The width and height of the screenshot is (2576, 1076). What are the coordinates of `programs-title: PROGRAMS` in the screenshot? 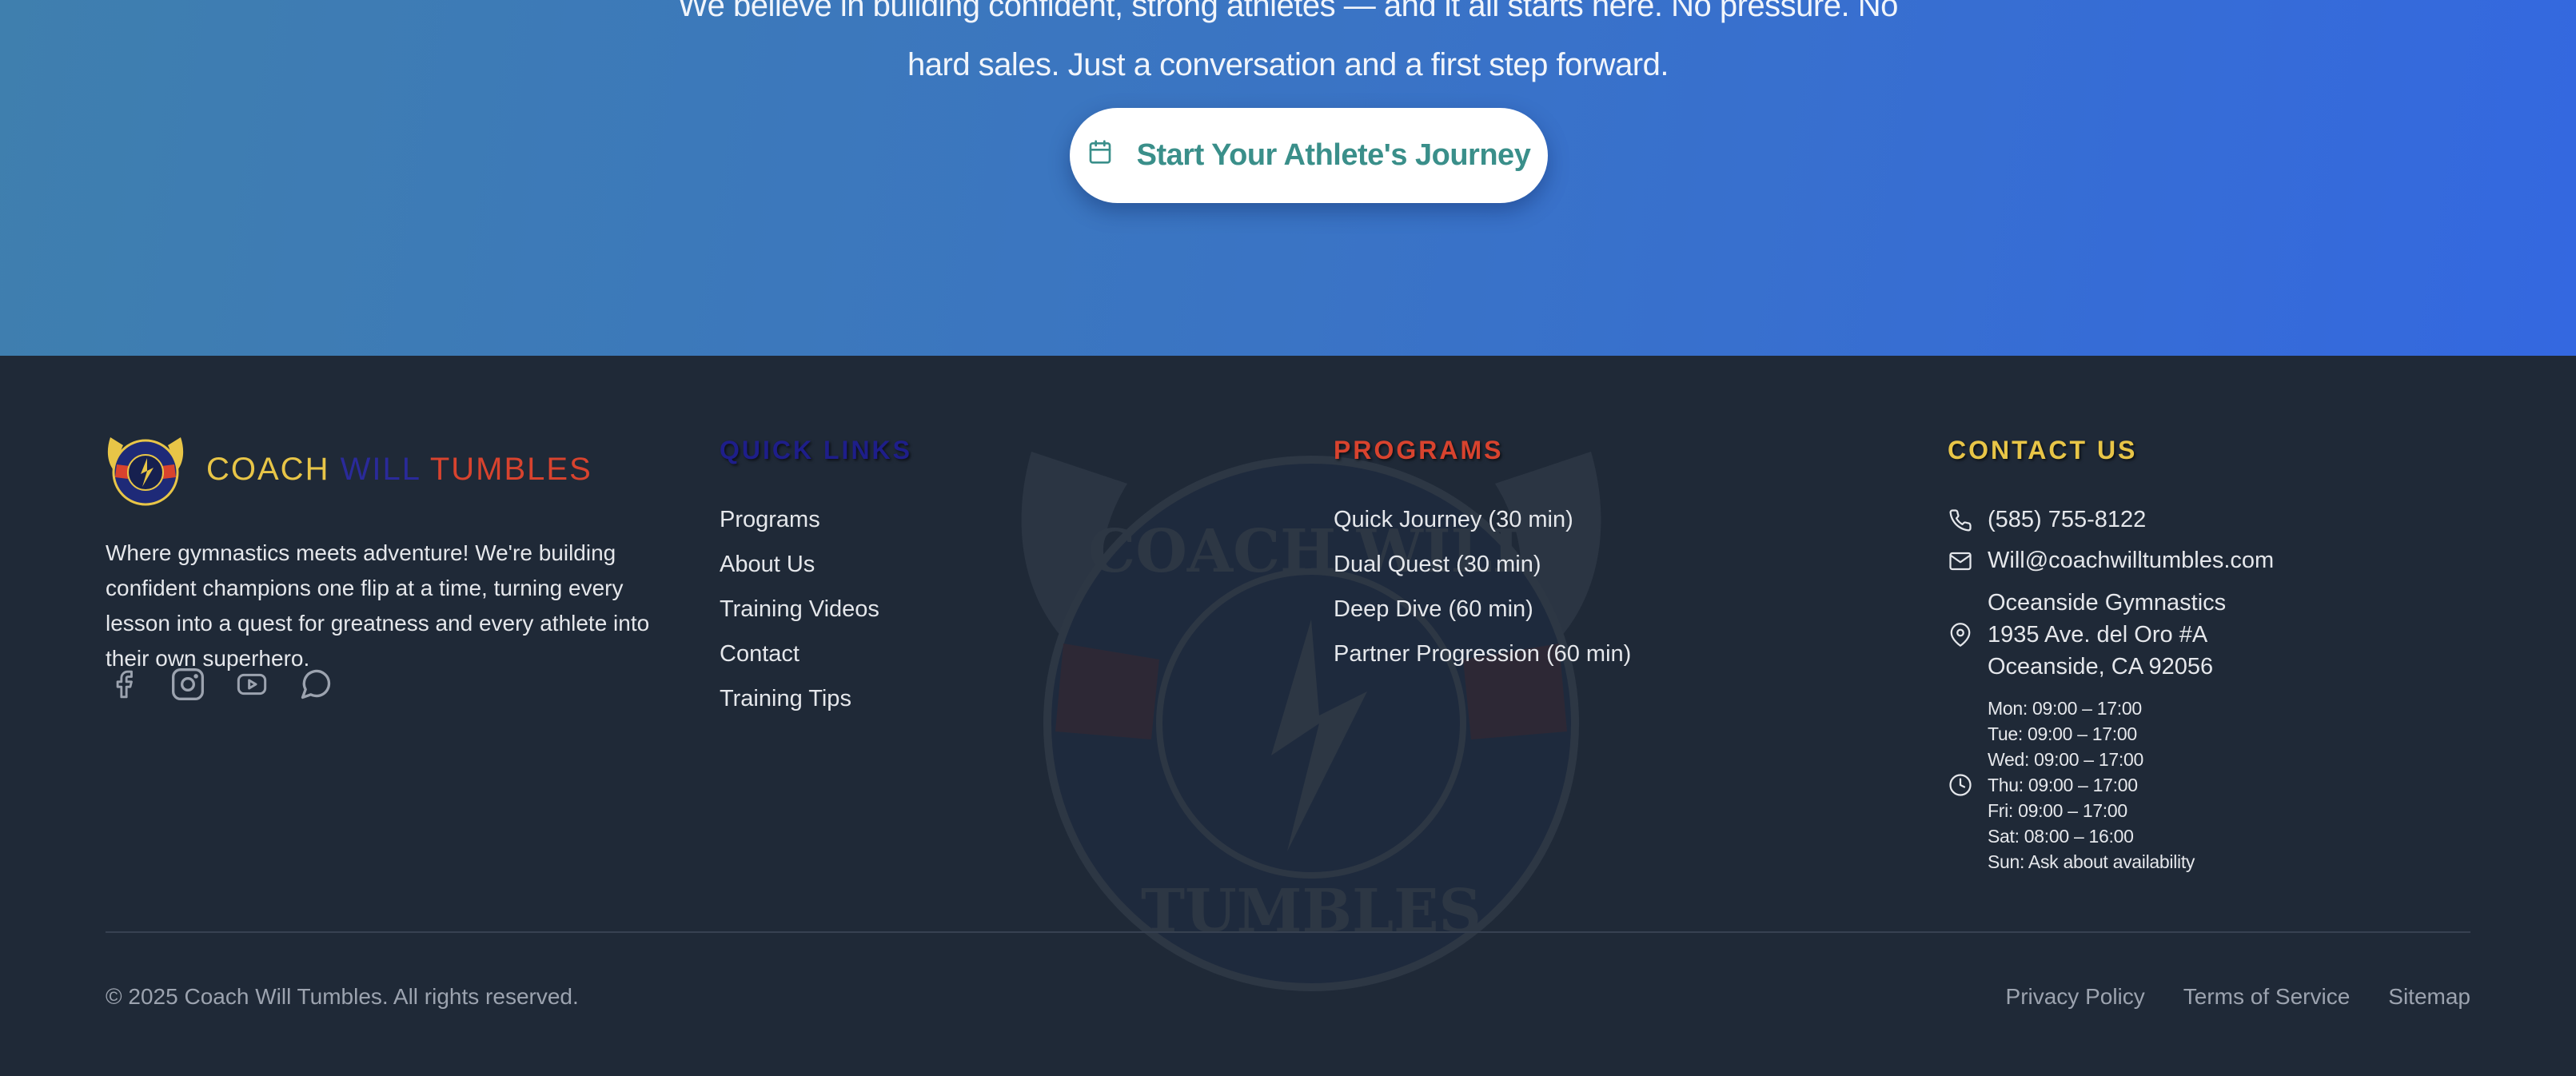 It's located at (1419, 450).